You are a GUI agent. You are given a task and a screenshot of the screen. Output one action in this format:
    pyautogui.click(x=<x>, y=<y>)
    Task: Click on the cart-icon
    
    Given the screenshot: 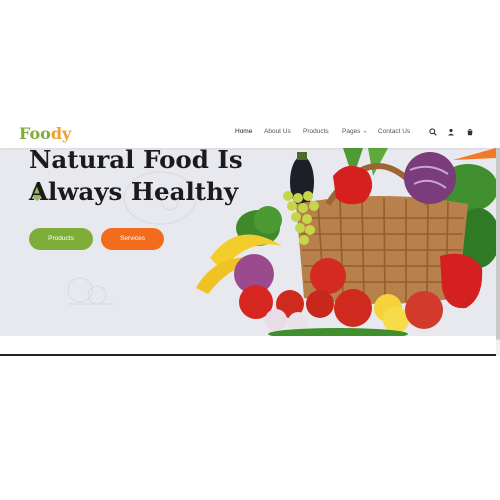 What is the action you would take?
    pyautogui.click(x=470, y=132)
    